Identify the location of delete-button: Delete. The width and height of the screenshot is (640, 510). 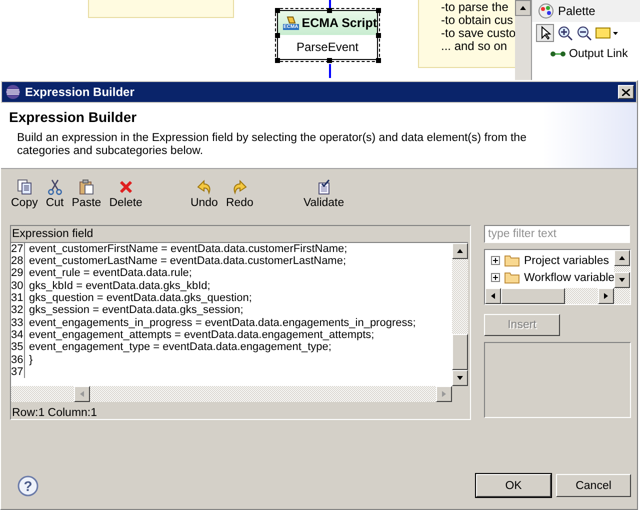
(125, 196).